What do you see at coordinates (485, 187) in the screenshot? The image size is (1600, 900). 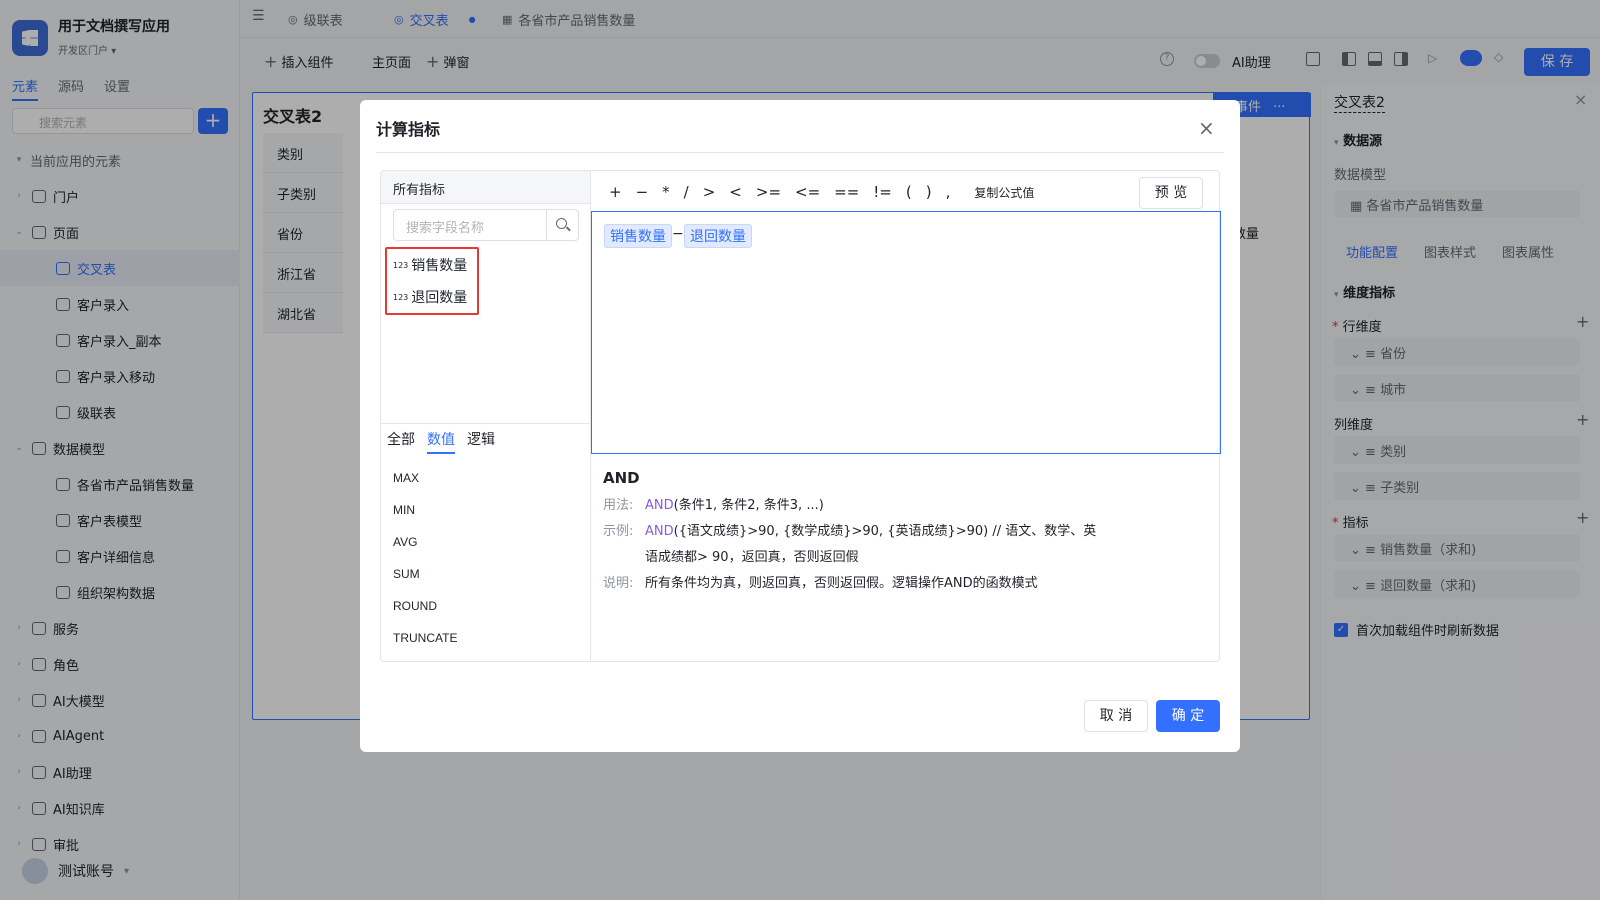 I see `all-metrics-header: 所有指标` at bounding box center [485, 187].